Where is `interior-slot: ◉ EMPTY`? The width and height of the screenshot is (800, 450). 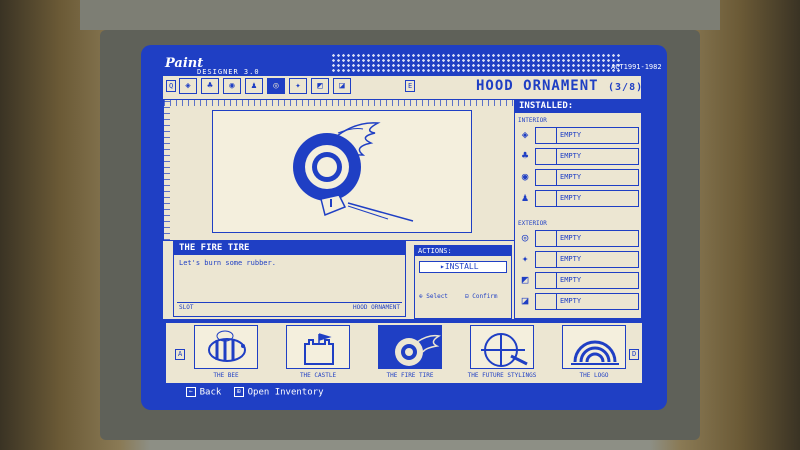 interior-slot: ◉ EMPTY is located at coordinates (578, 177).